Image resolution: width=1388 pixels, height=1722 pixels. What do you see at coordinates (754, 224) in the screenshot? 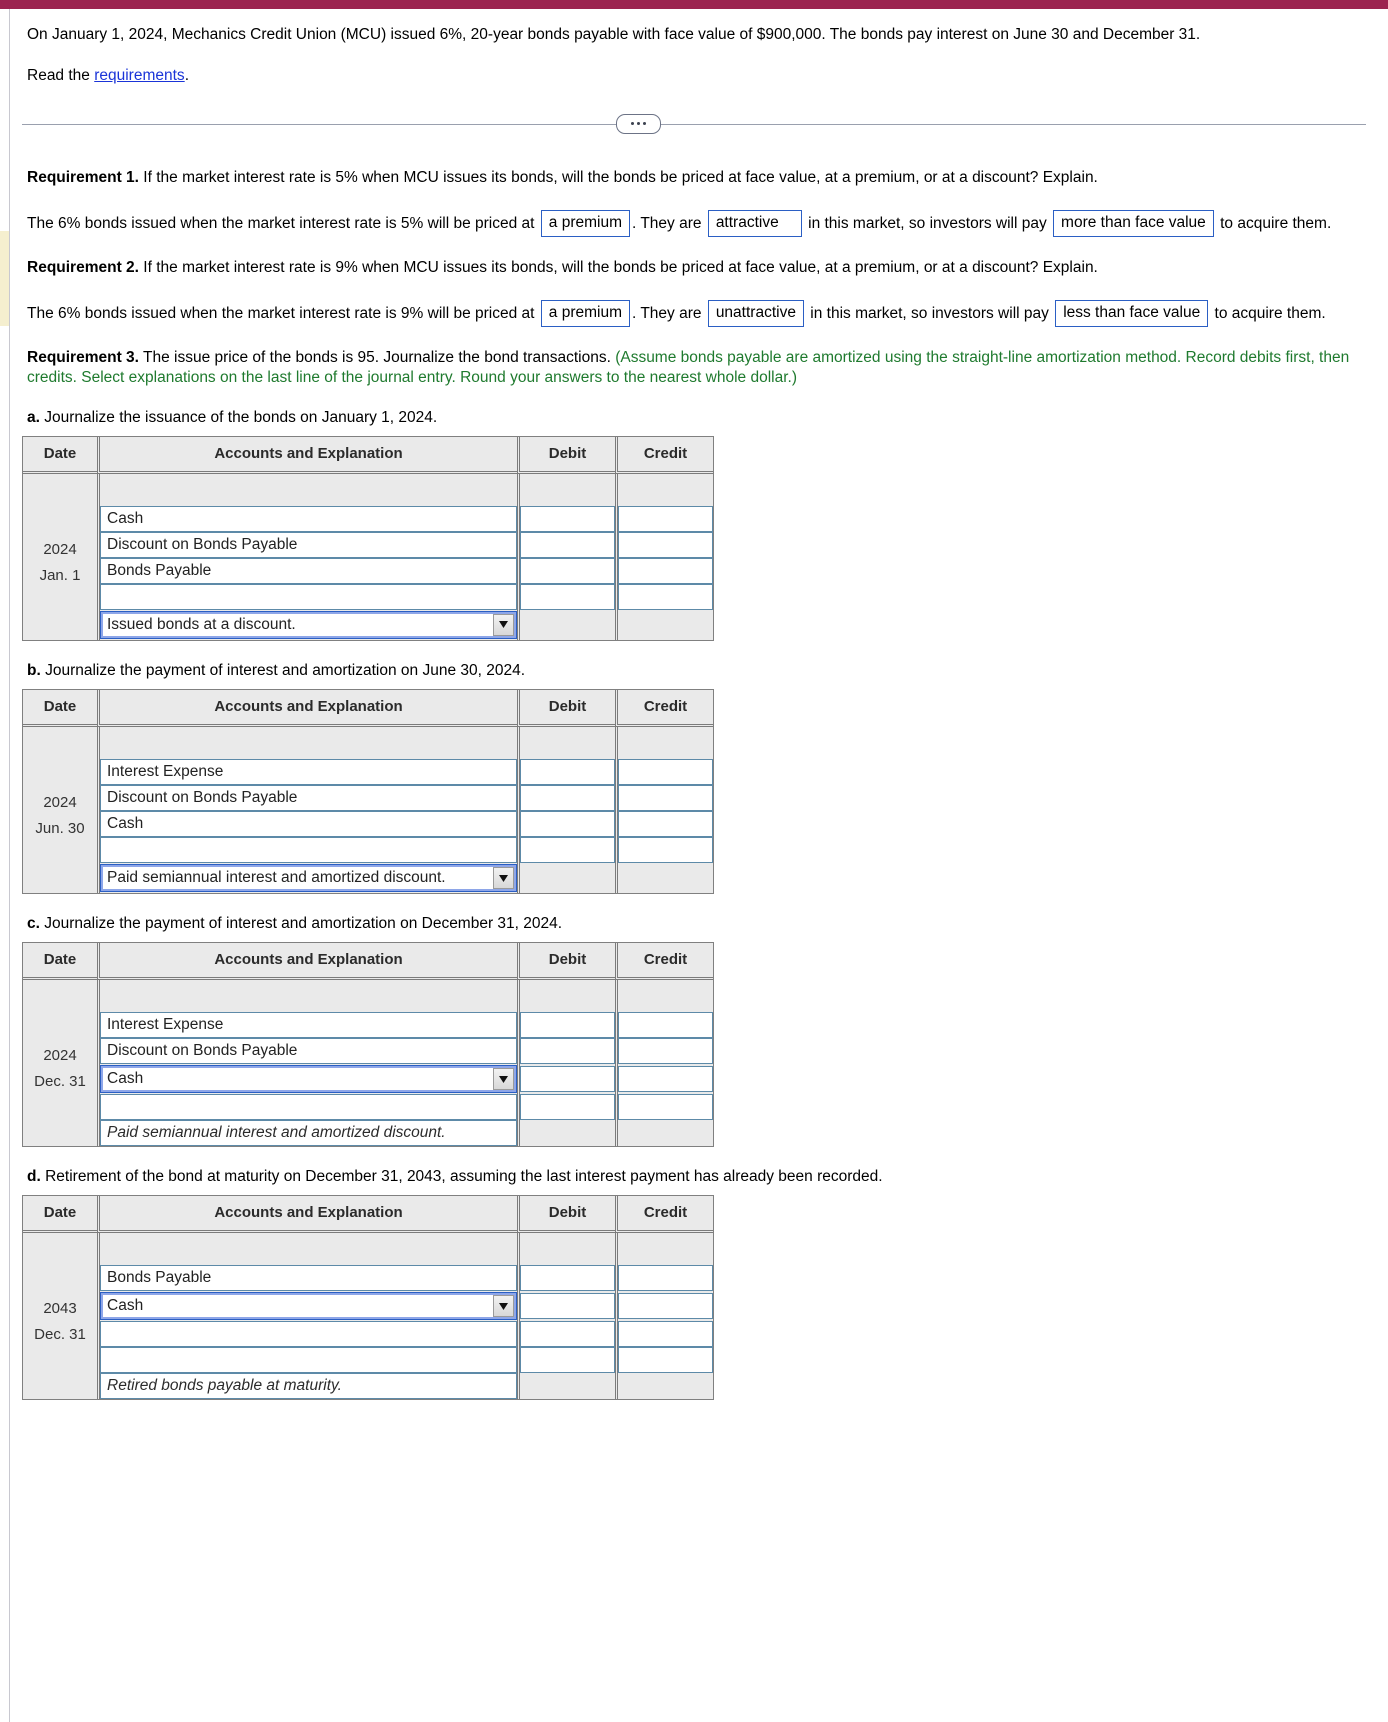
I see `r1-attractiveness-field: attractive` at bounding box center [754, 224].